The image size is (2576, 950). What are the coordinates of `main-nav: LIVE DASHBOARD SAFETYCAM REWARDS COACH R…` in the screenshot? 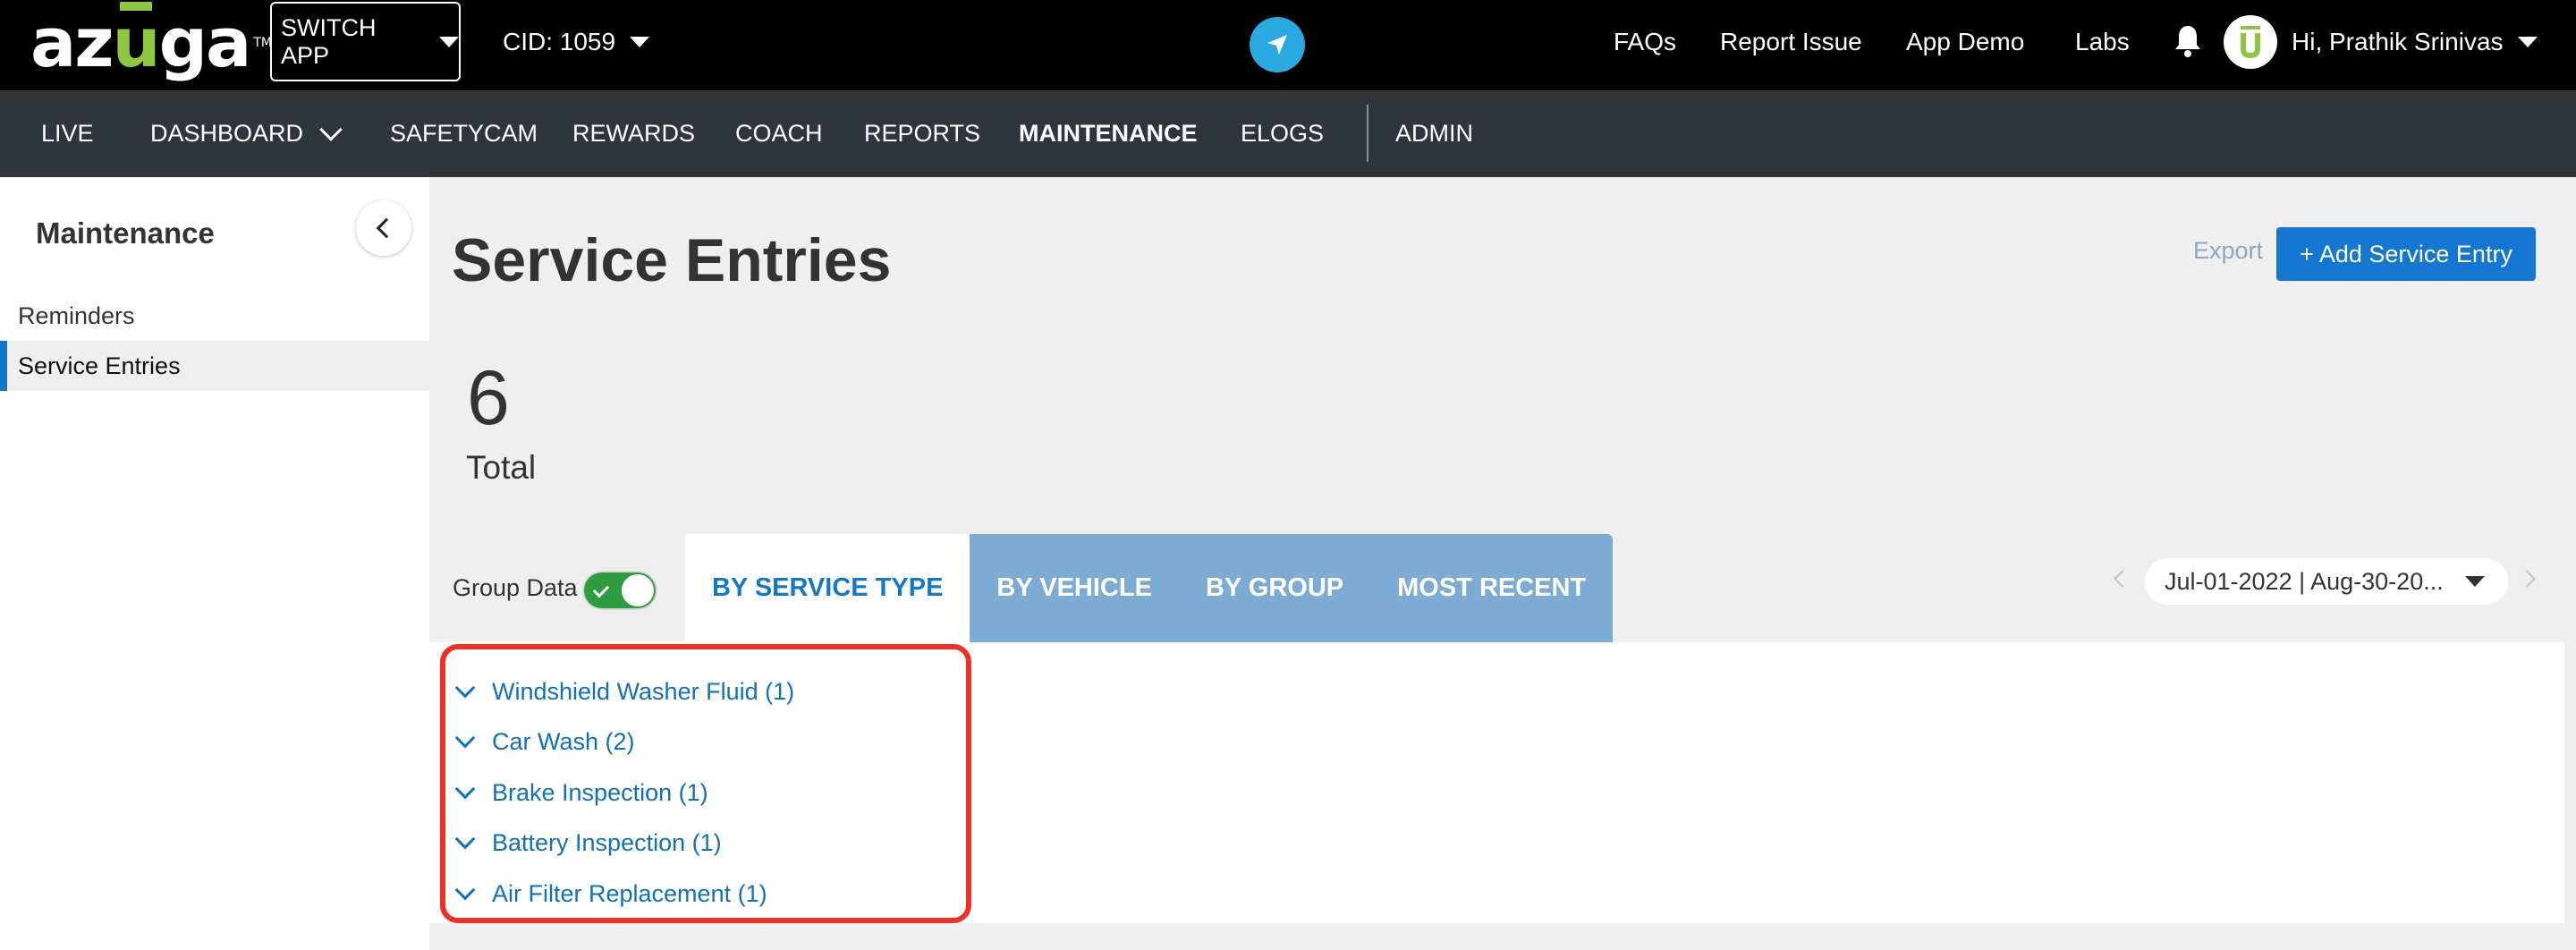 It's located at (1288, 133).